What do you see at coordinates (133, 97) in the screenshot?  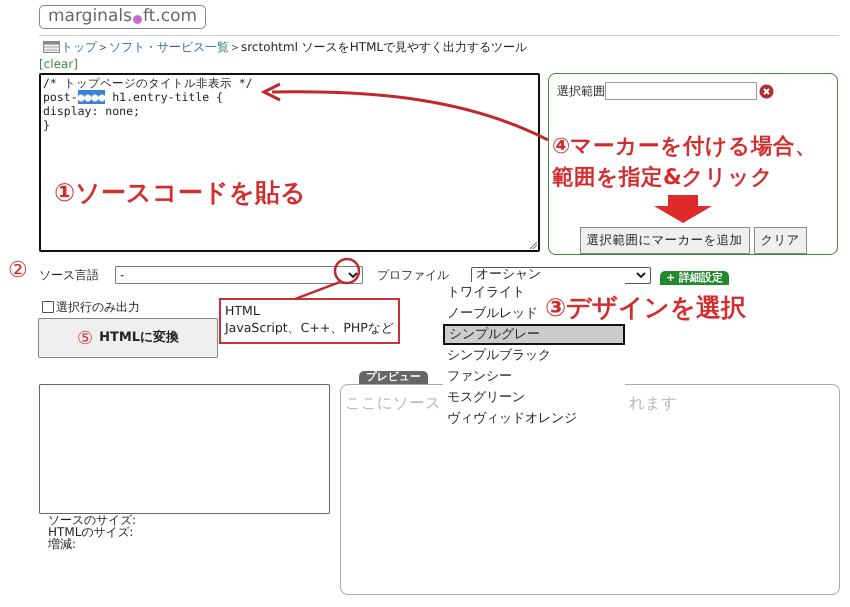 I see `code-line: post-●●●● h1.entry-title {` at bounding box center [133, 97].